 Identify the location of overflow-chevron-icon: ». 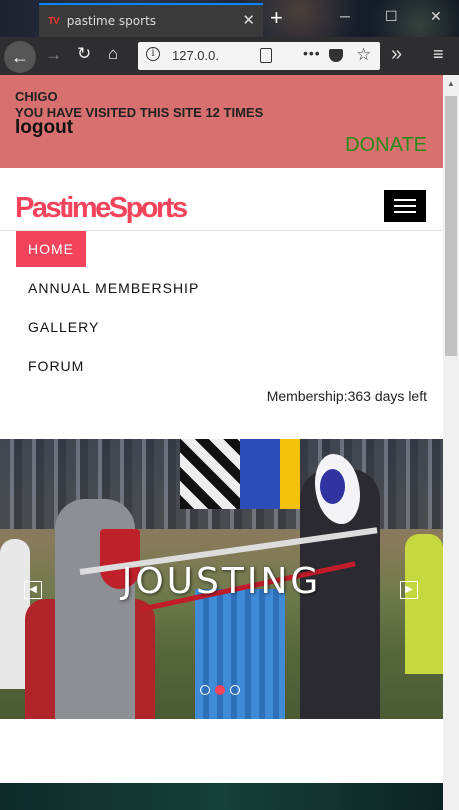
(396, 54).